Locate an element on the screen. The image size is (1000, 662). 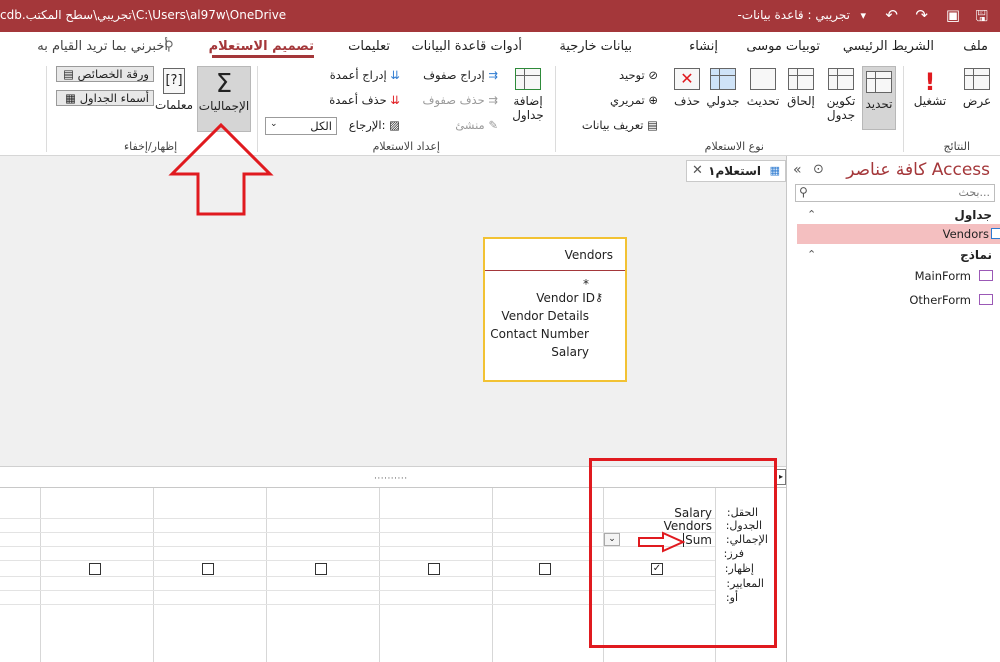
tab-file: ملف is located at coordinates (975, 46).